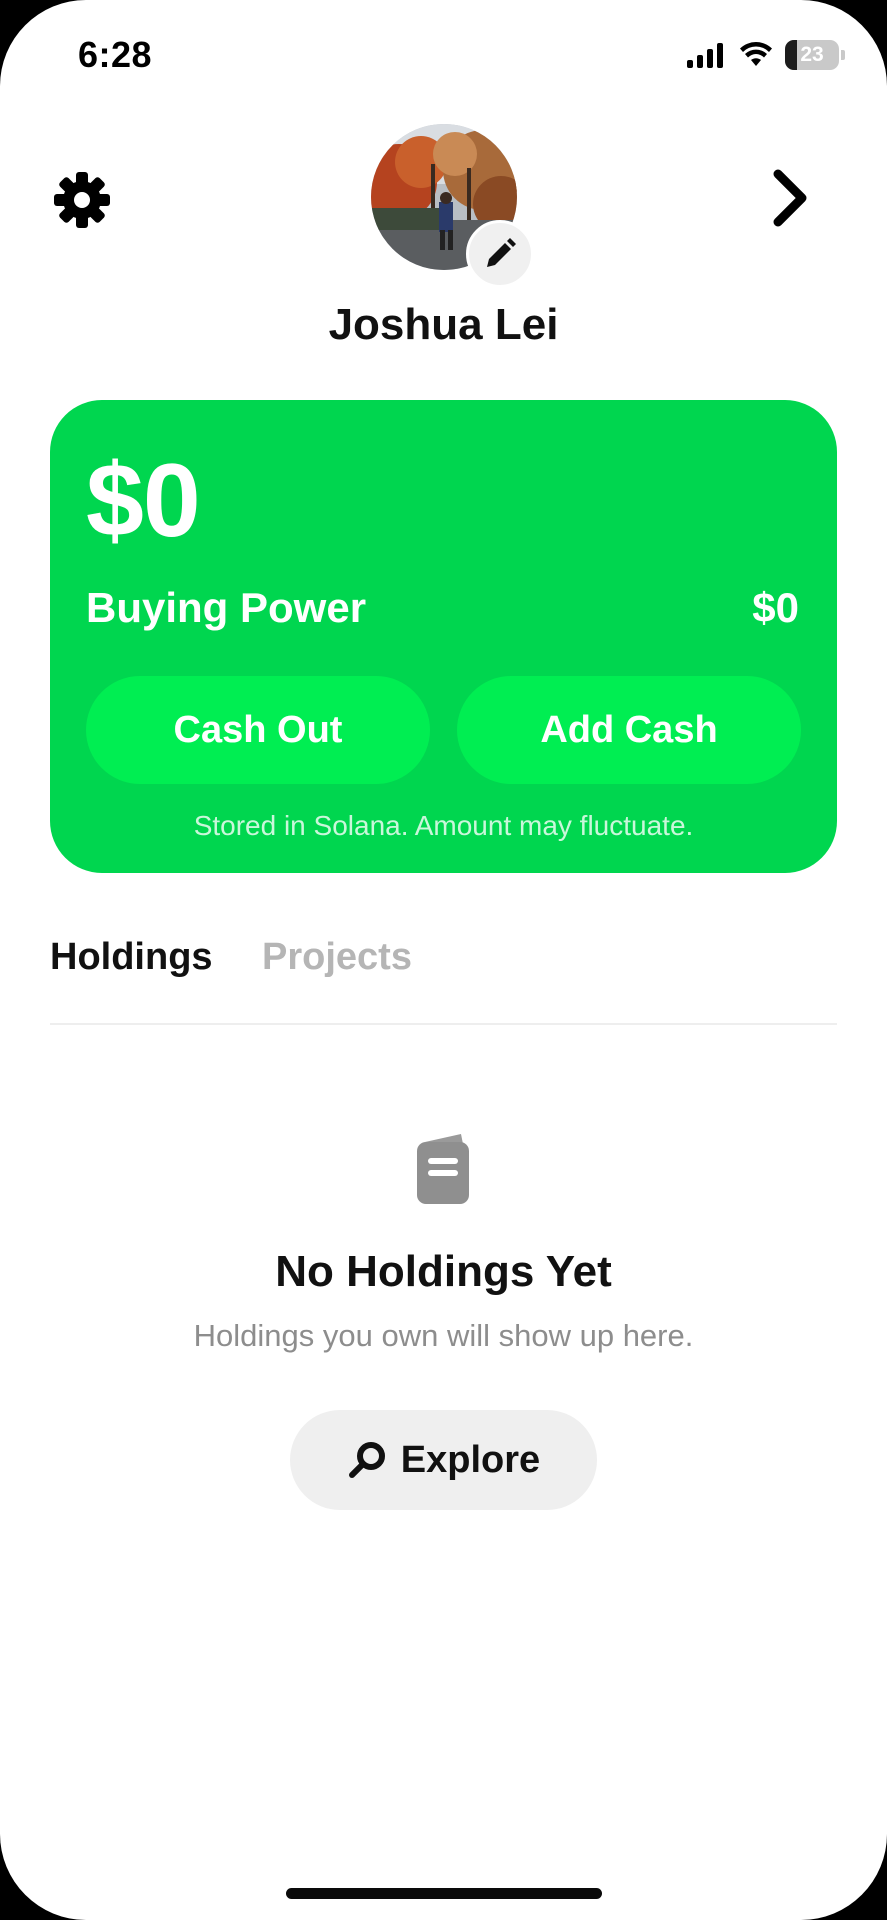 This screenshot has width=887, height=1920. I want to click on buying-power-value: $0, so click(775, 607).